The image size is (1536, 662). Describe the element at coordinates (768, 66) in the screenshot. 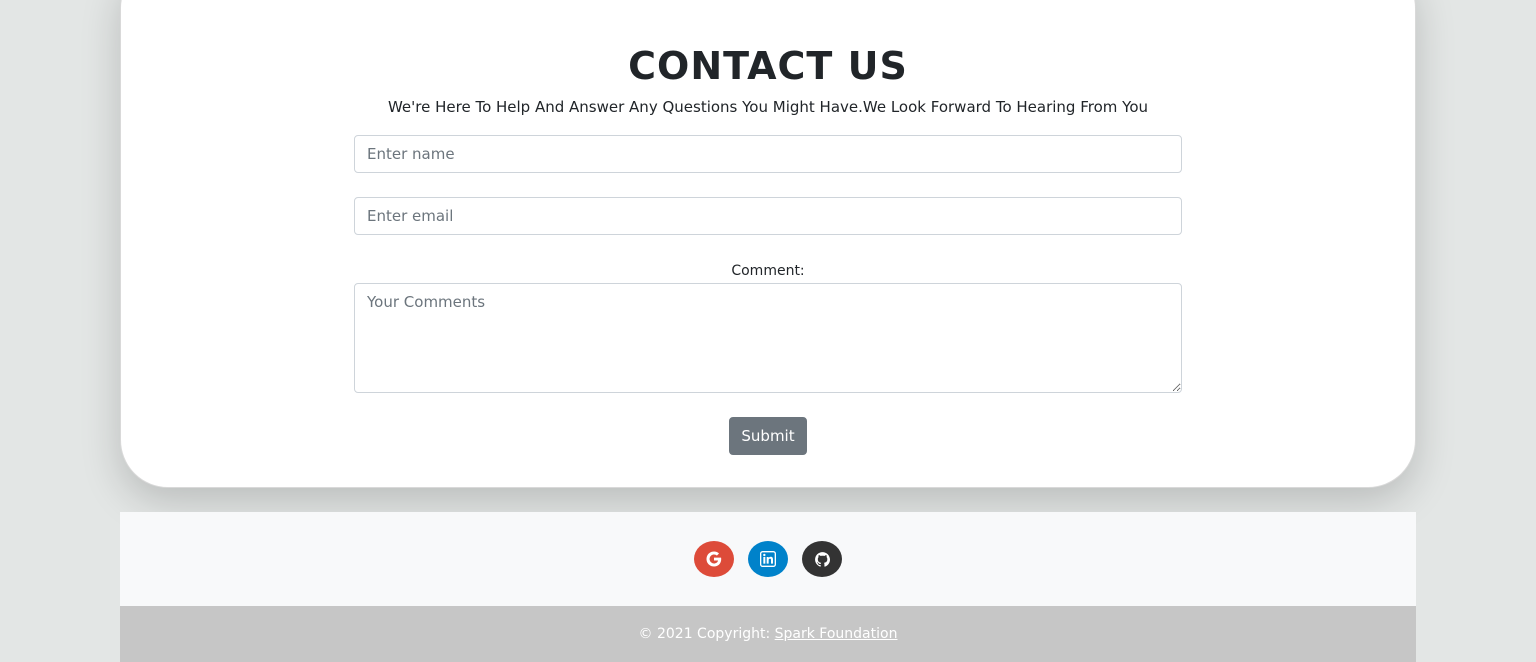

I see `page-title: CONTACT US` at that location.